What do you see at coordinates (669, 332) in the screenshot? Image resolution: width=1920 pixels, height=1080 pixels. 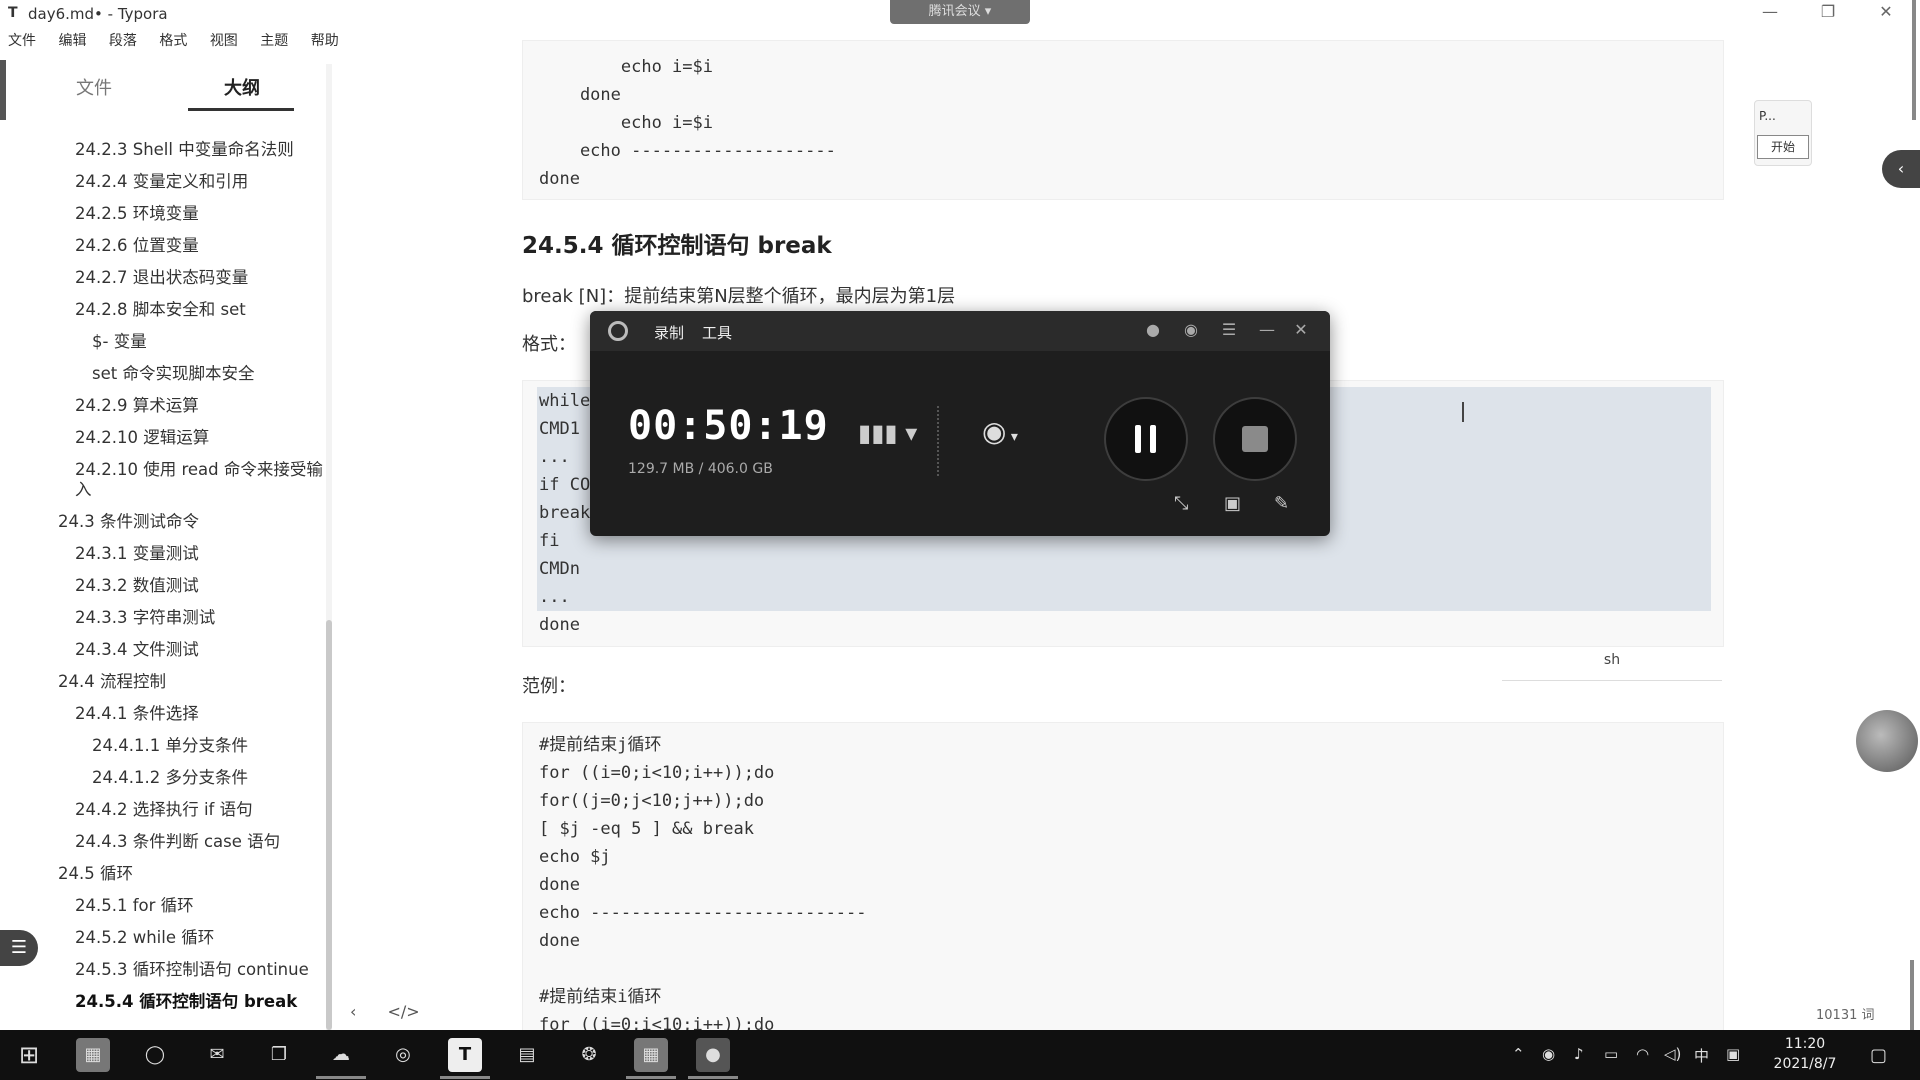 I see `recorder-tab-record: 录制` at bounding box center [669, 332].